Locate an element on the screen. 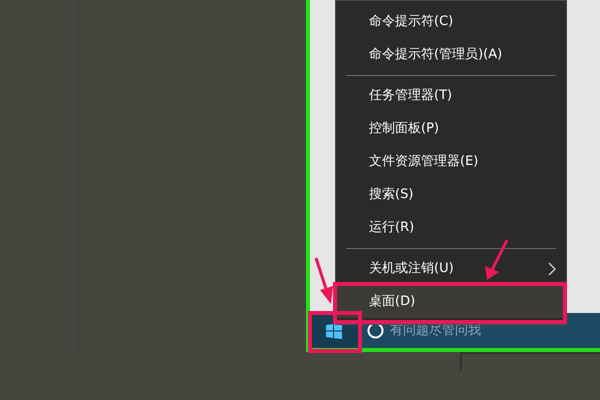 The height and width of the screenshot is (400, 600). menu-item: 桌面(D) is located at coordinates (451, 301).